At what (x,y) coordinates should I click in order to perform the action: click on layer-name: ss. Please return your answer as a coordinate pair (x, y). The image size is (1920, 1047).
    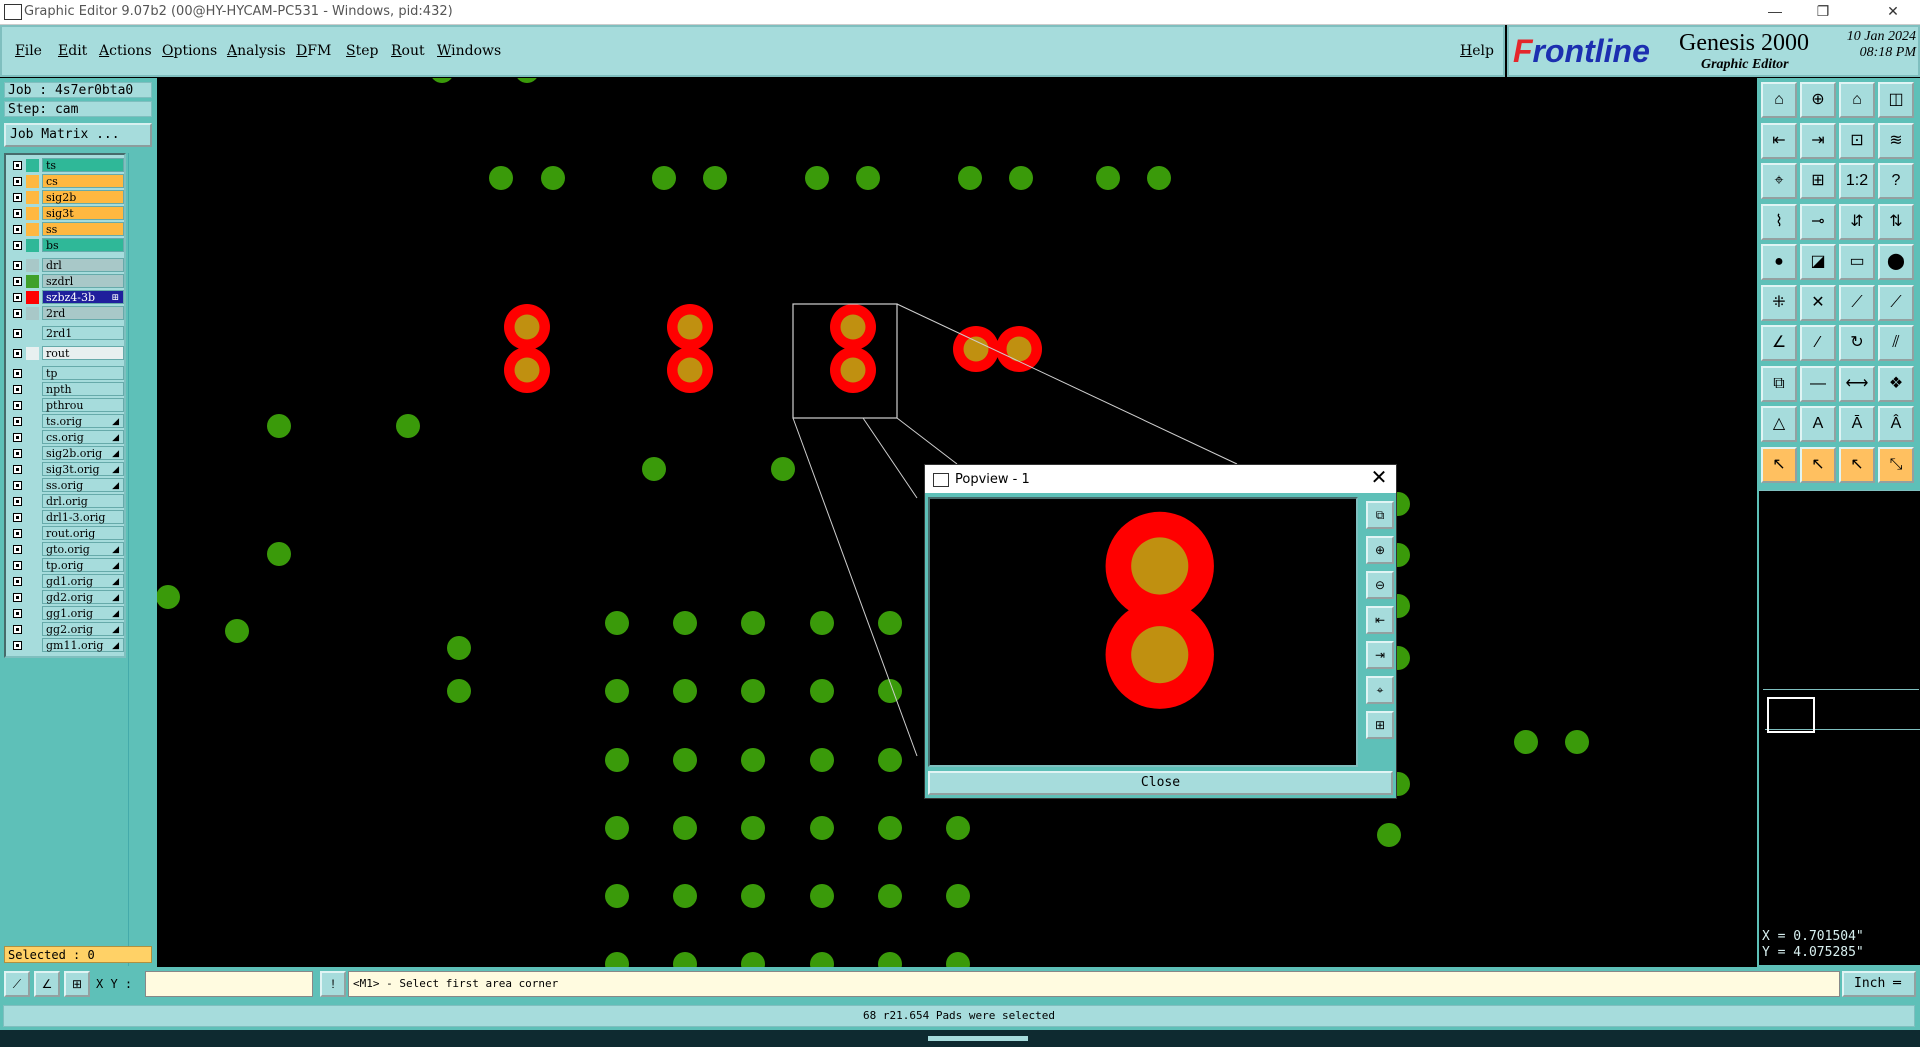
    Looking at the image, I should click on (83, 229).